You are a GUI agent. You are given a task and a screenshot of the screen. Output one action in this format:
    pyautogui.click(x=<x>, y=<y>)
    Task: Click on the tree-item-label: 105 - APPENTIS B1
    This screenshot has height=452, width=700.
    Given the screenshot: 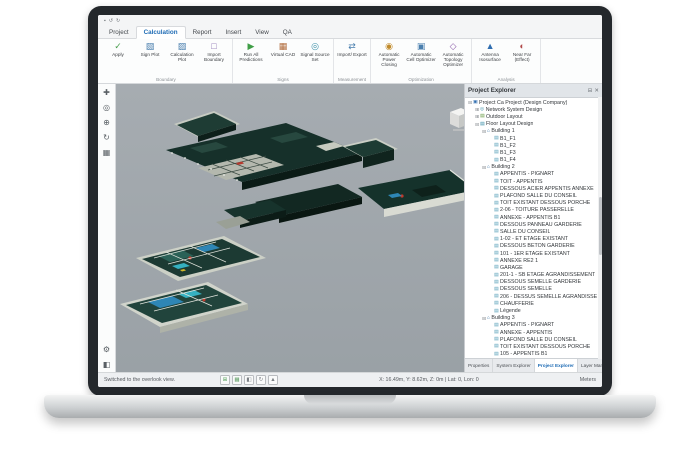 What is the action you would take?
    pyautogui.click(x=524, y=354)
    